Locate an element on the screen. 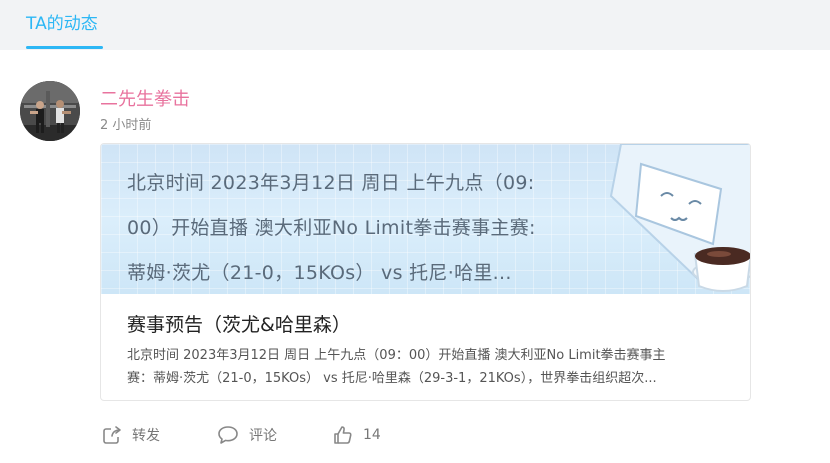  tab-ta-activity: TA的动态 is located at coordinates (62, 29).